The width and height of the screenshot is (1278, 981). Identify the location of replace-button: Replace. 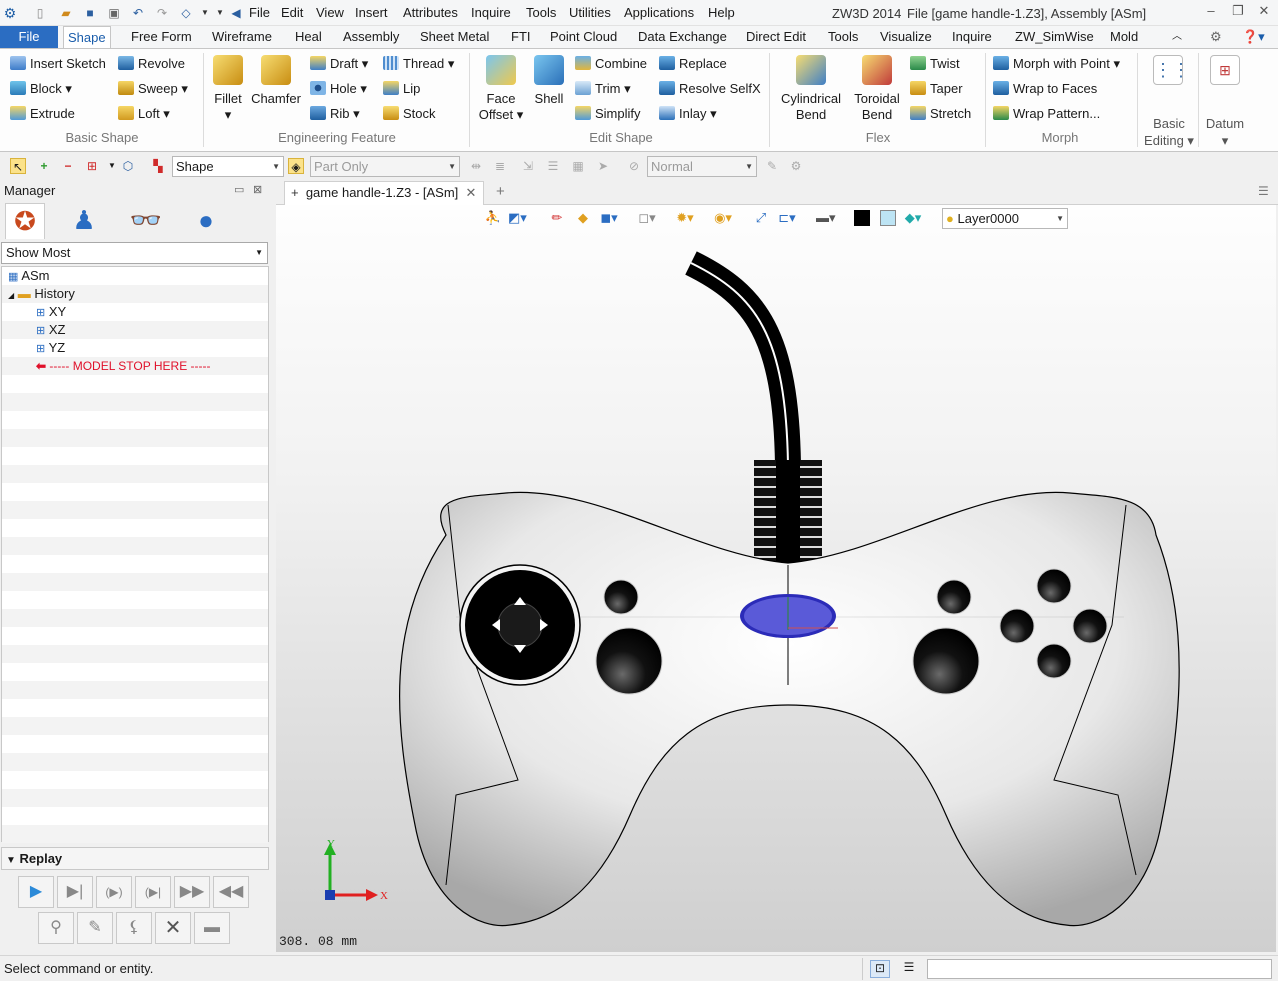
(693, 64).